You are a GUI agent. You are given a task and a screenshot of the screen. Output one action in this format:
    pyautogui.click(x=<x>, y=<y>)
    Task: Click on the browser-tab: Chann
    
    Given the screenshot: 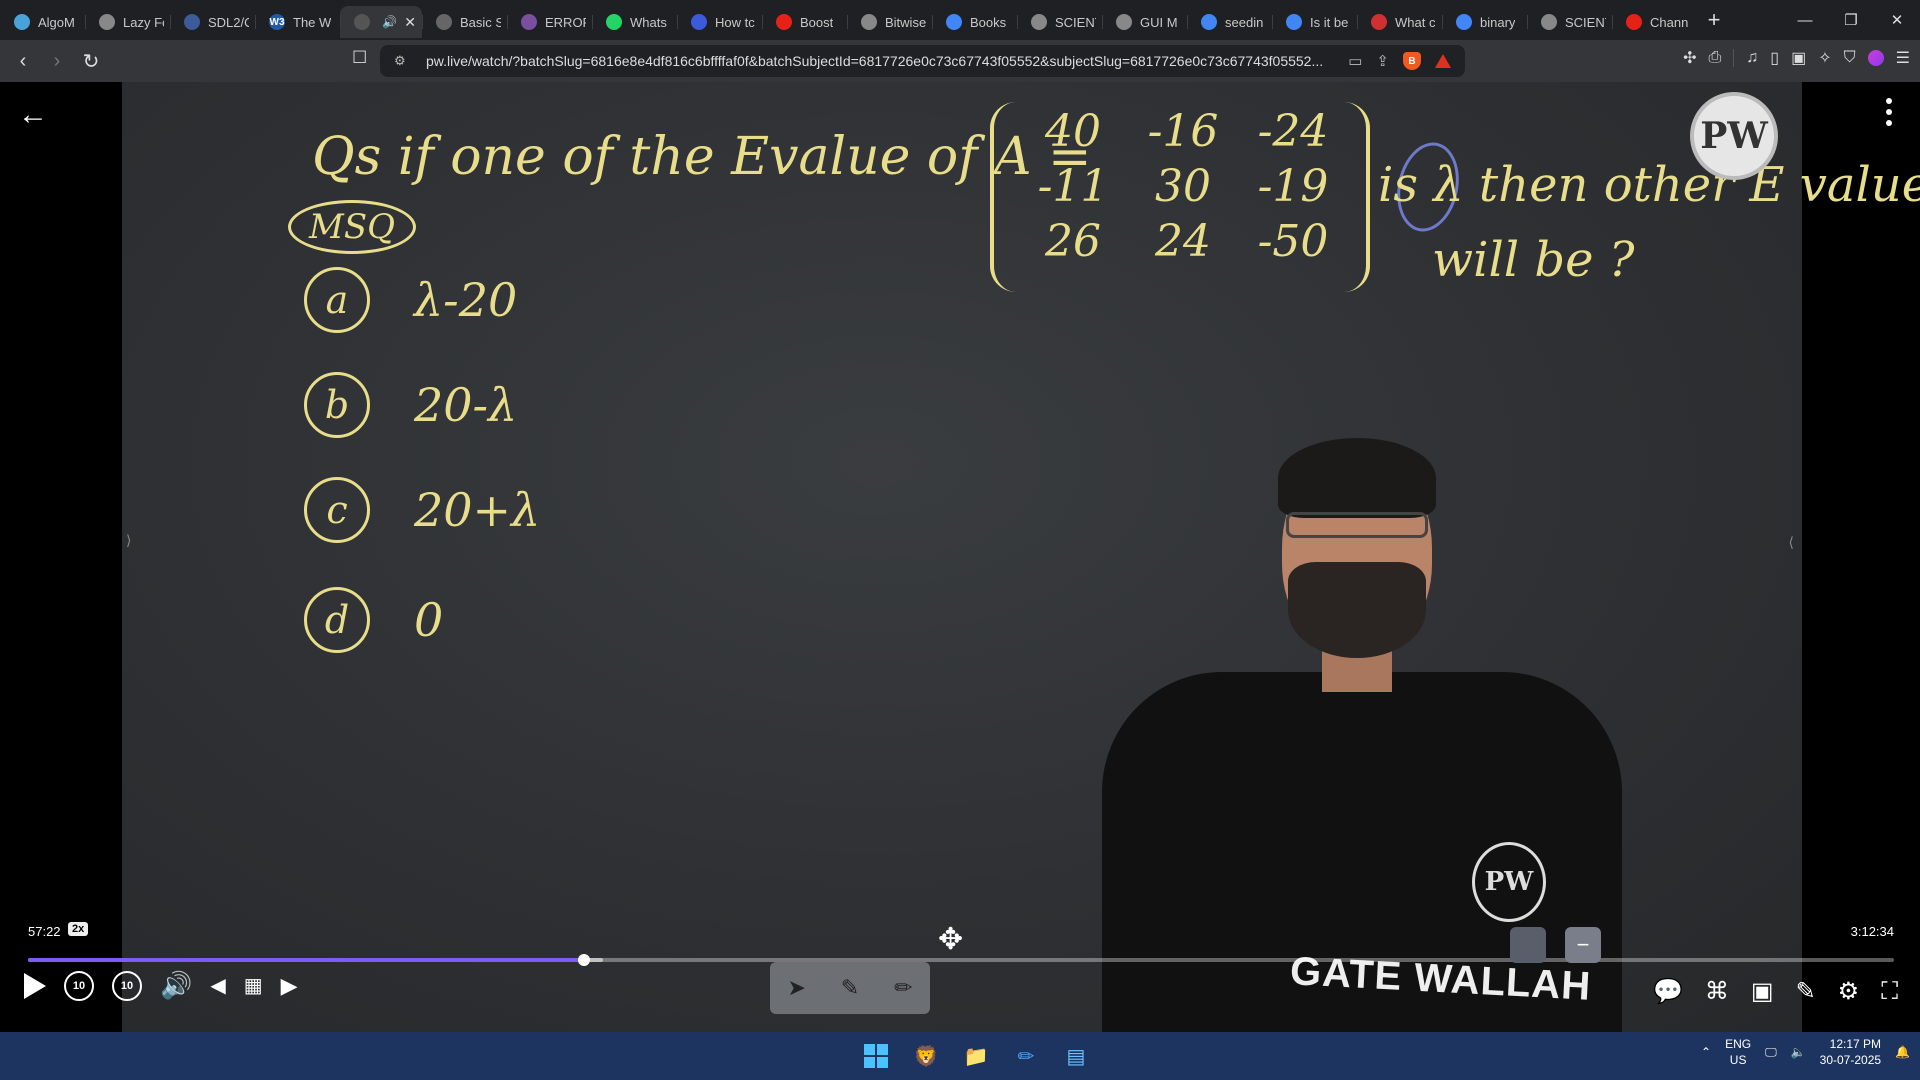 What is the action you would take?
    pyautogui.click(x=1654, y=22)
    